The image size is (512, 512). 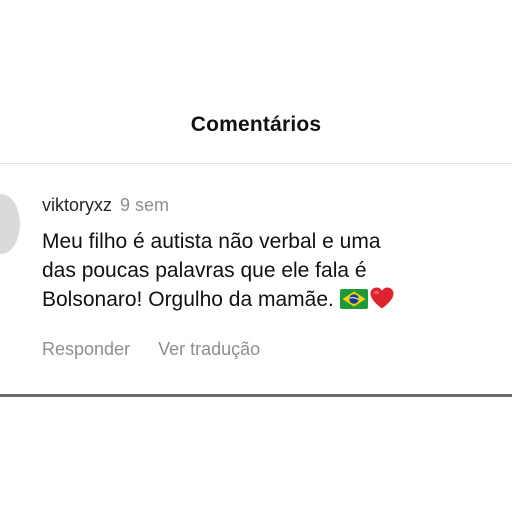 I want to click on header-divider, so click(x=256, y=163).